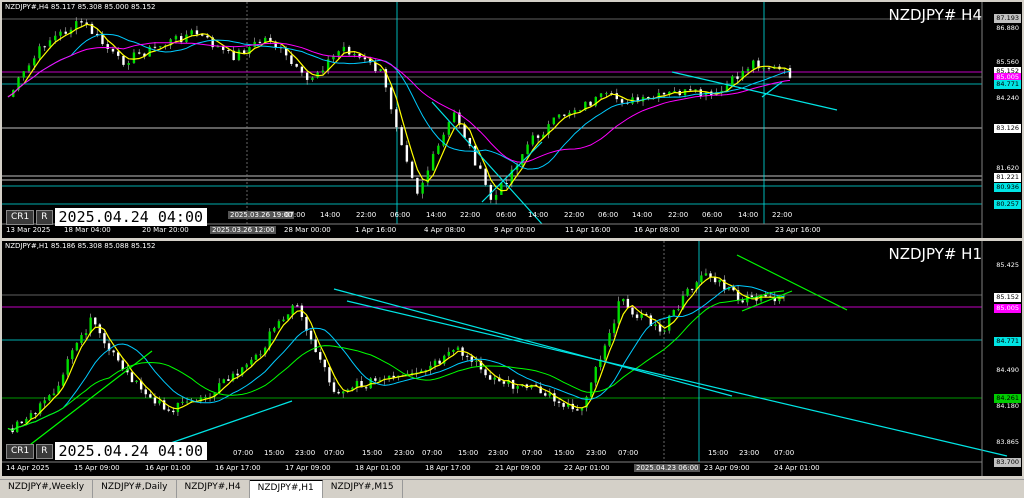 Image resolution: width=1024 pixels, height=498 pixels. Describe the element at coordinates (243, 230) in the screenshot. I see `time-axis-label: 2025.03.26 12:00` at that location.